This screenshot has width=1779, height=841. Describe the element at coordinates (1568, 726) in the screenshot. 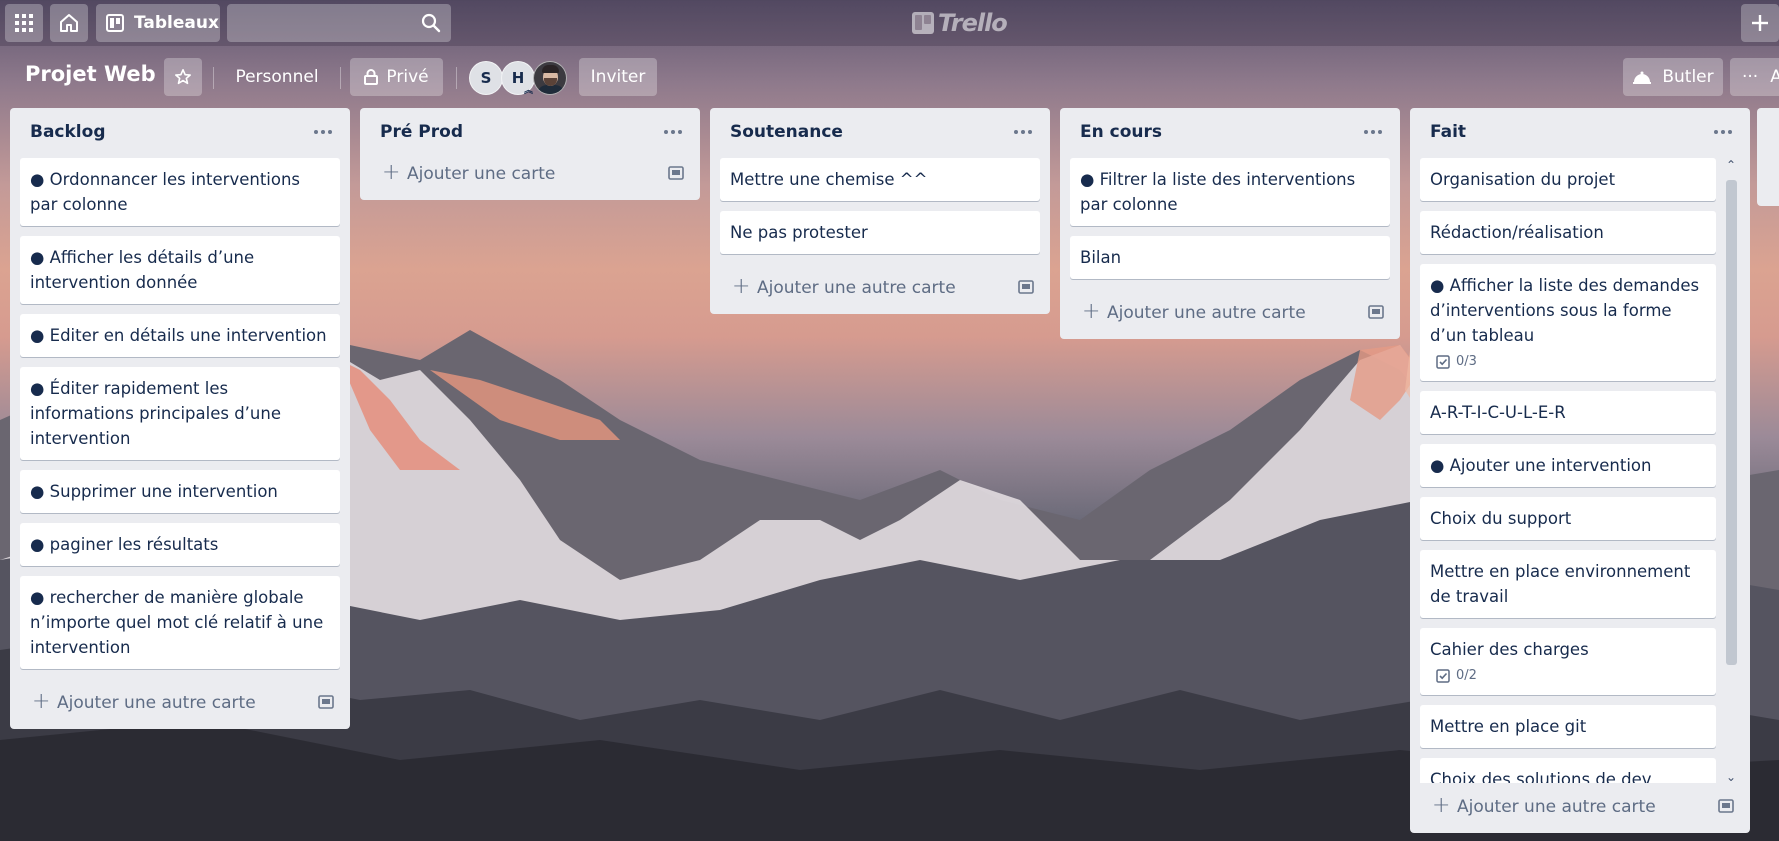

I see `card: Mettre en place git` at that location.